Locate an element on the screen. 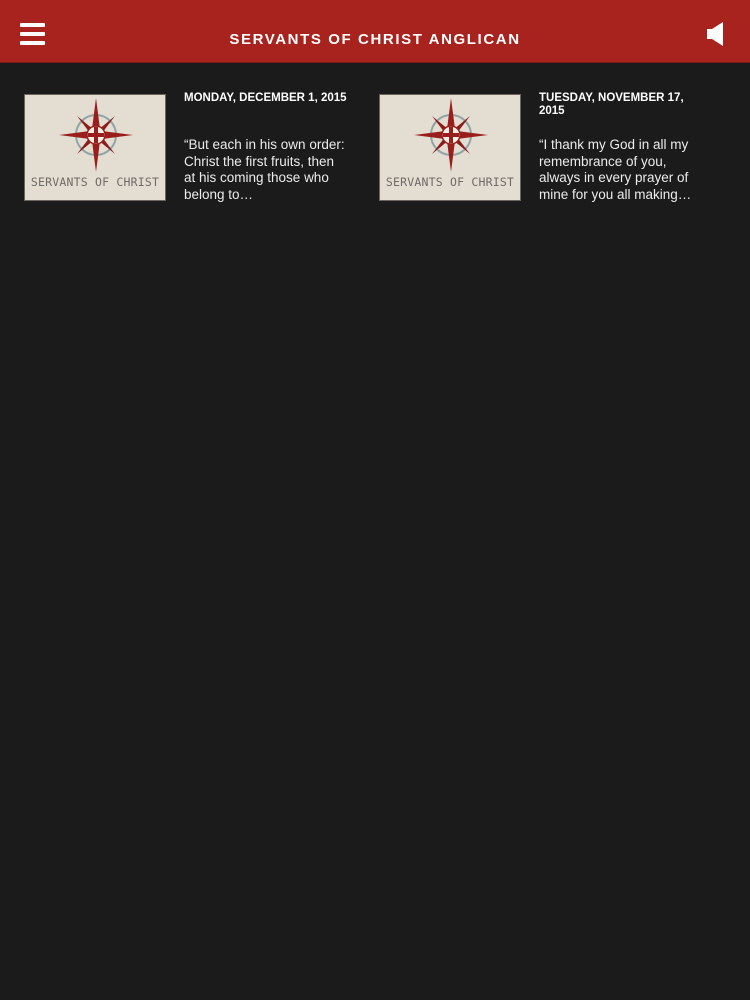  top-app-bar: SERVANTS OF CHRIST ANGLICAN is located at coordinates (375, 31).